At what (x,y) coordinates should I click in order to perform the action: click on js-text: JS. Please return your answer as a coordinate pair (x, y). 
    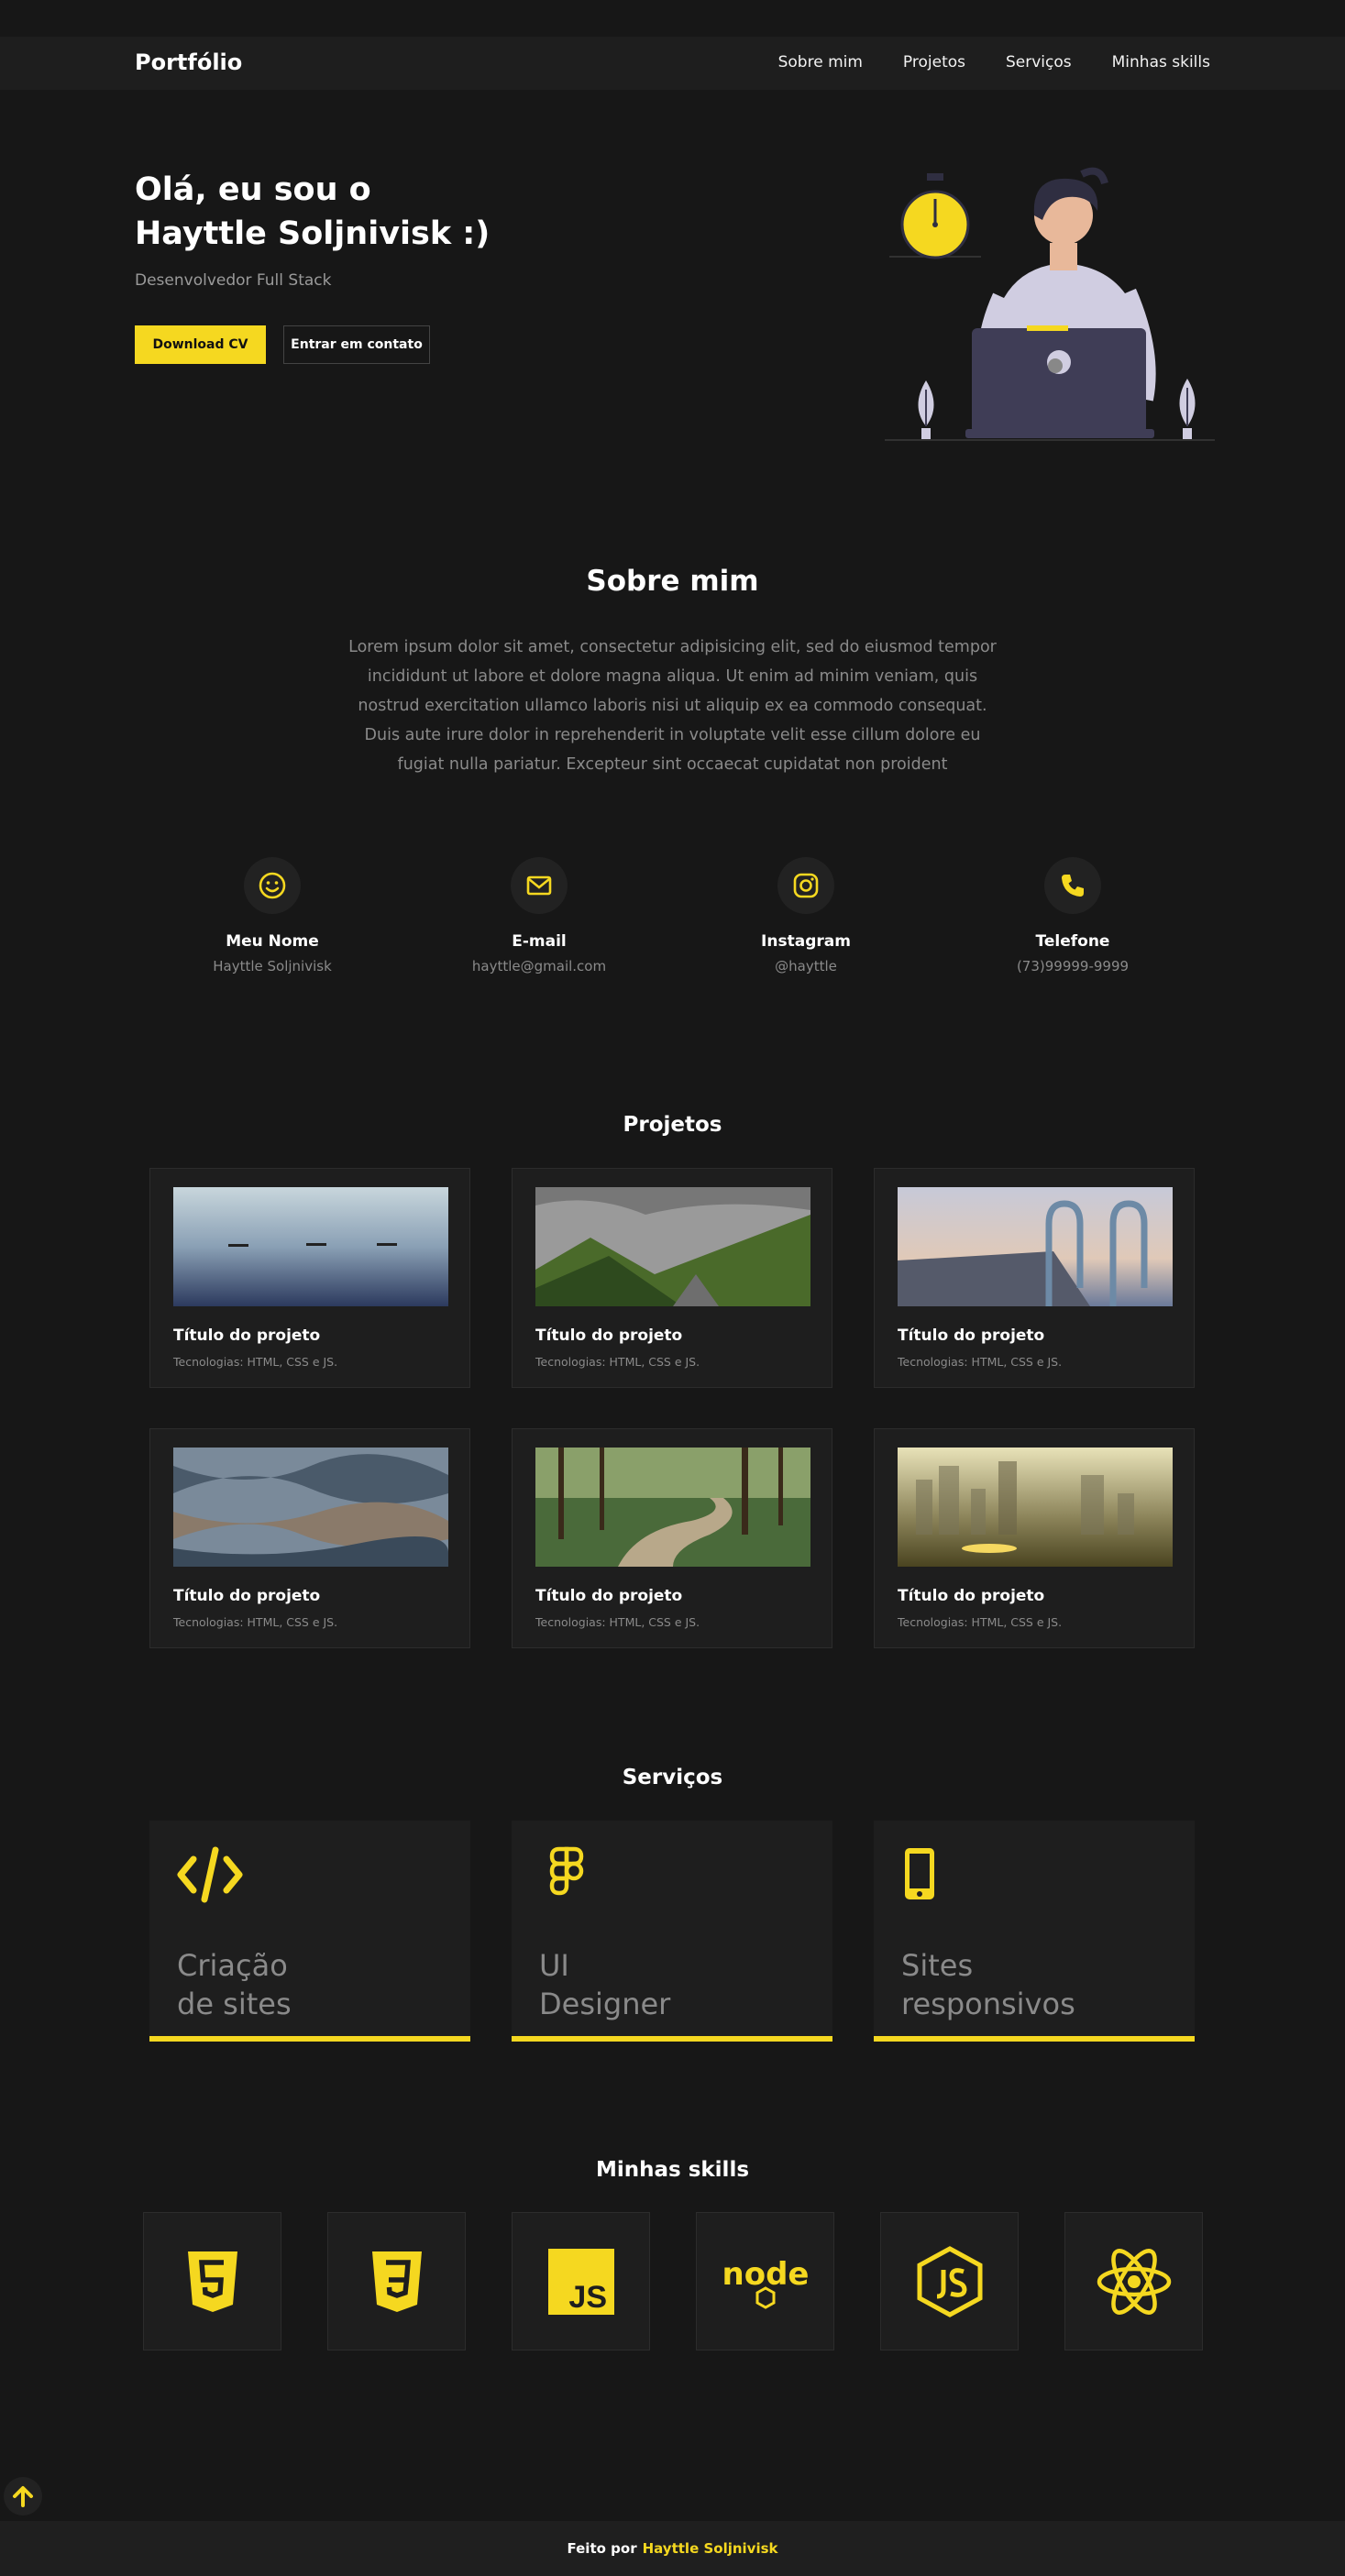
    Looking at the image, I should click on (587, 2297).